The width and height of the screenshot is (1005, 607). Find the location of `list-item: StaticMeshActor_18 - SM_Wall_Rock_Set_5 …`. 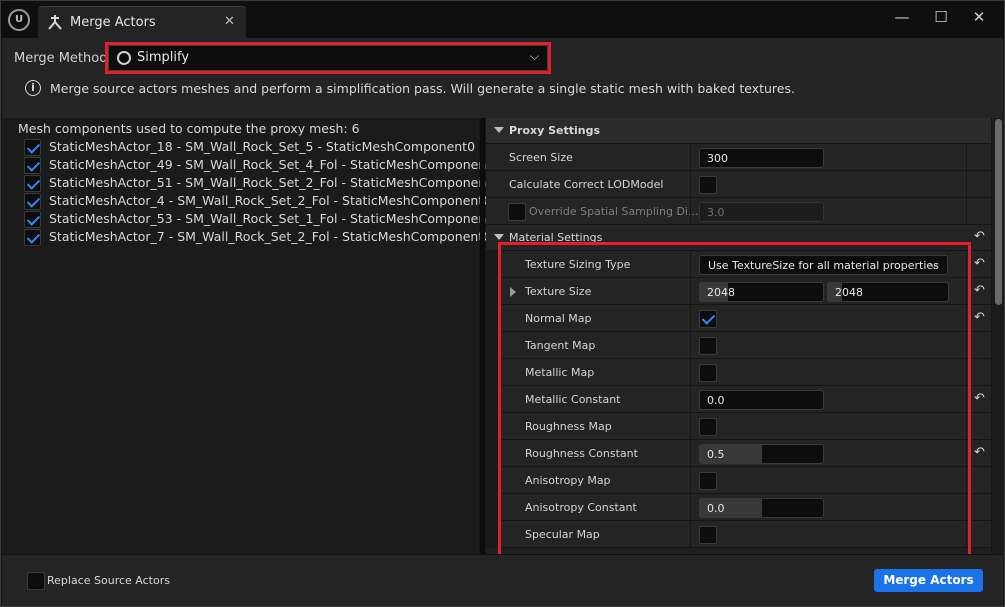

list-item: StaticMeshActor_18 - SM_Wall_Rock_Set_5 … is located at coordinates (250, 148).